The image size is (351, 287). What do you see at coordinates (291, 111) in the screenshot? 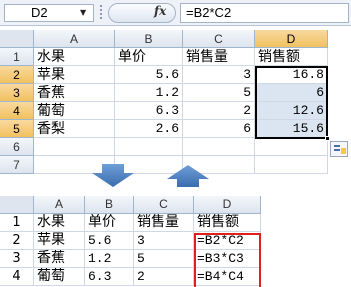
I see `cell-d4: 12.6` at bounding box center [291, 111].